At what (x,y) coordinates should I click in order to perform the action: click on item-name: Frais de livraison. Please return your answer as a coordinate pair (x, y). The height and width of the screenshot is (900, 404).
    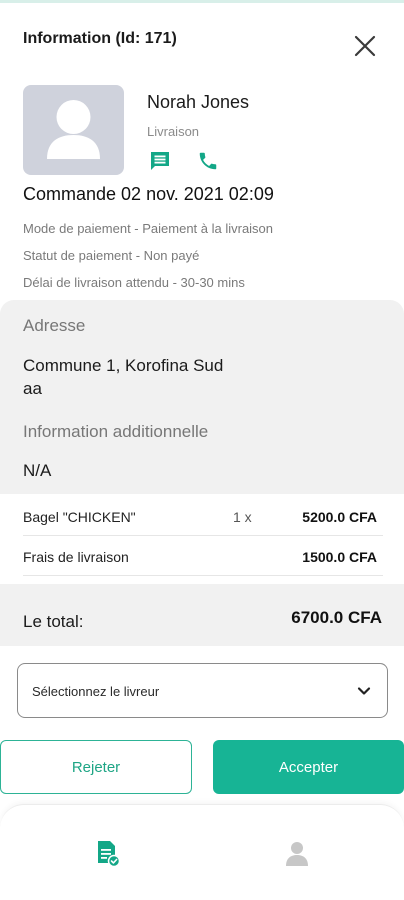
    Looking at the image, I should click on (76, 557).